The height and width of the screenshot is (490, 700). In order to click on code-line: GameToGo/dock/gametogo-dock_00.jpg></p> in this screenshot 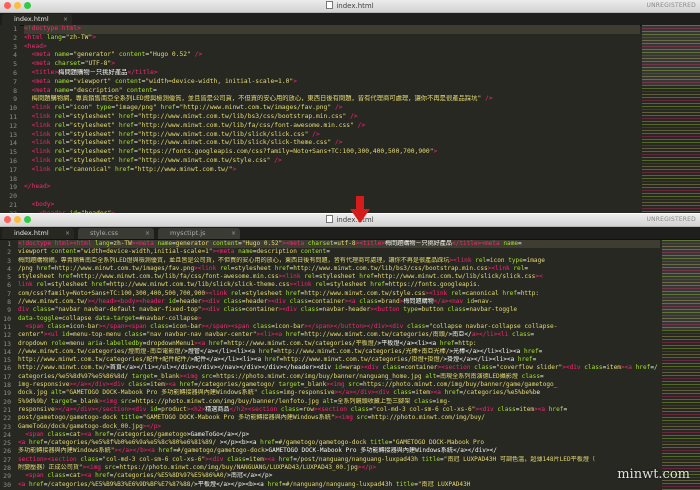, I will do `click(339, 427)`.